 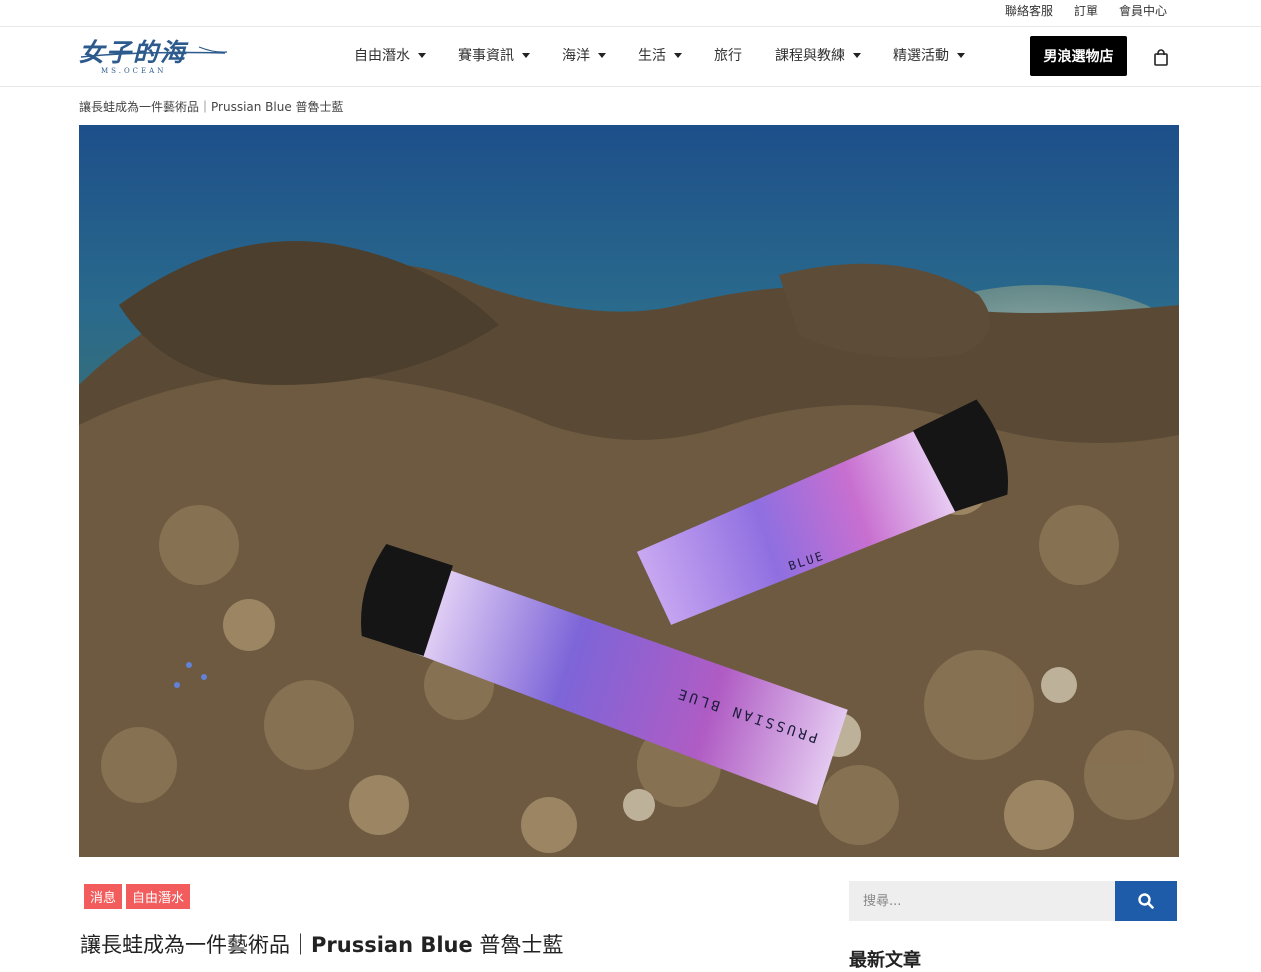 What do you see at coordinates (1143, 10) in the screenshot?
I see `member-center-link: 會員中心` at bounding box center [1143, 10].